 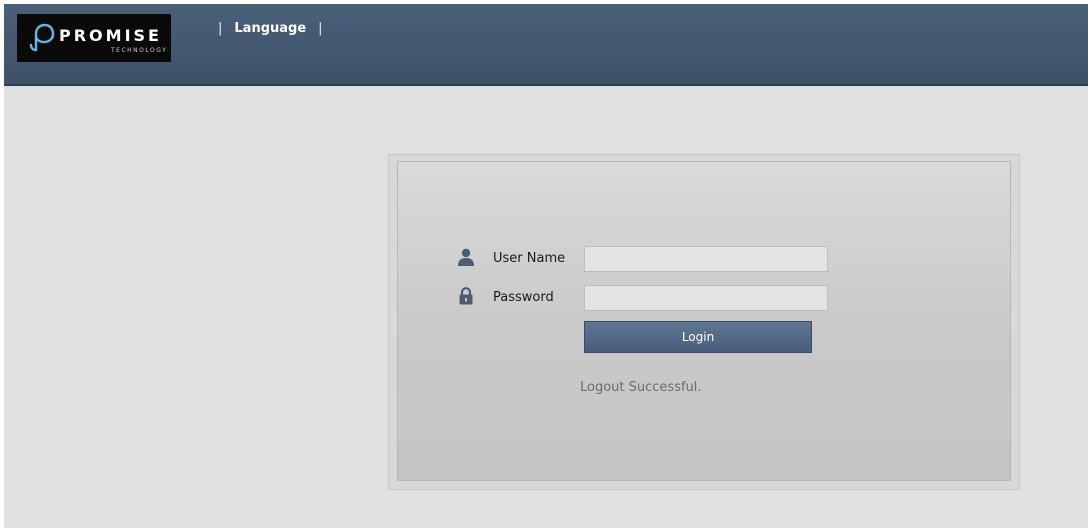 What do you see at coordinates (706, 298) in the screenshot?
I see `password-input` at bounding box center [706, 298].